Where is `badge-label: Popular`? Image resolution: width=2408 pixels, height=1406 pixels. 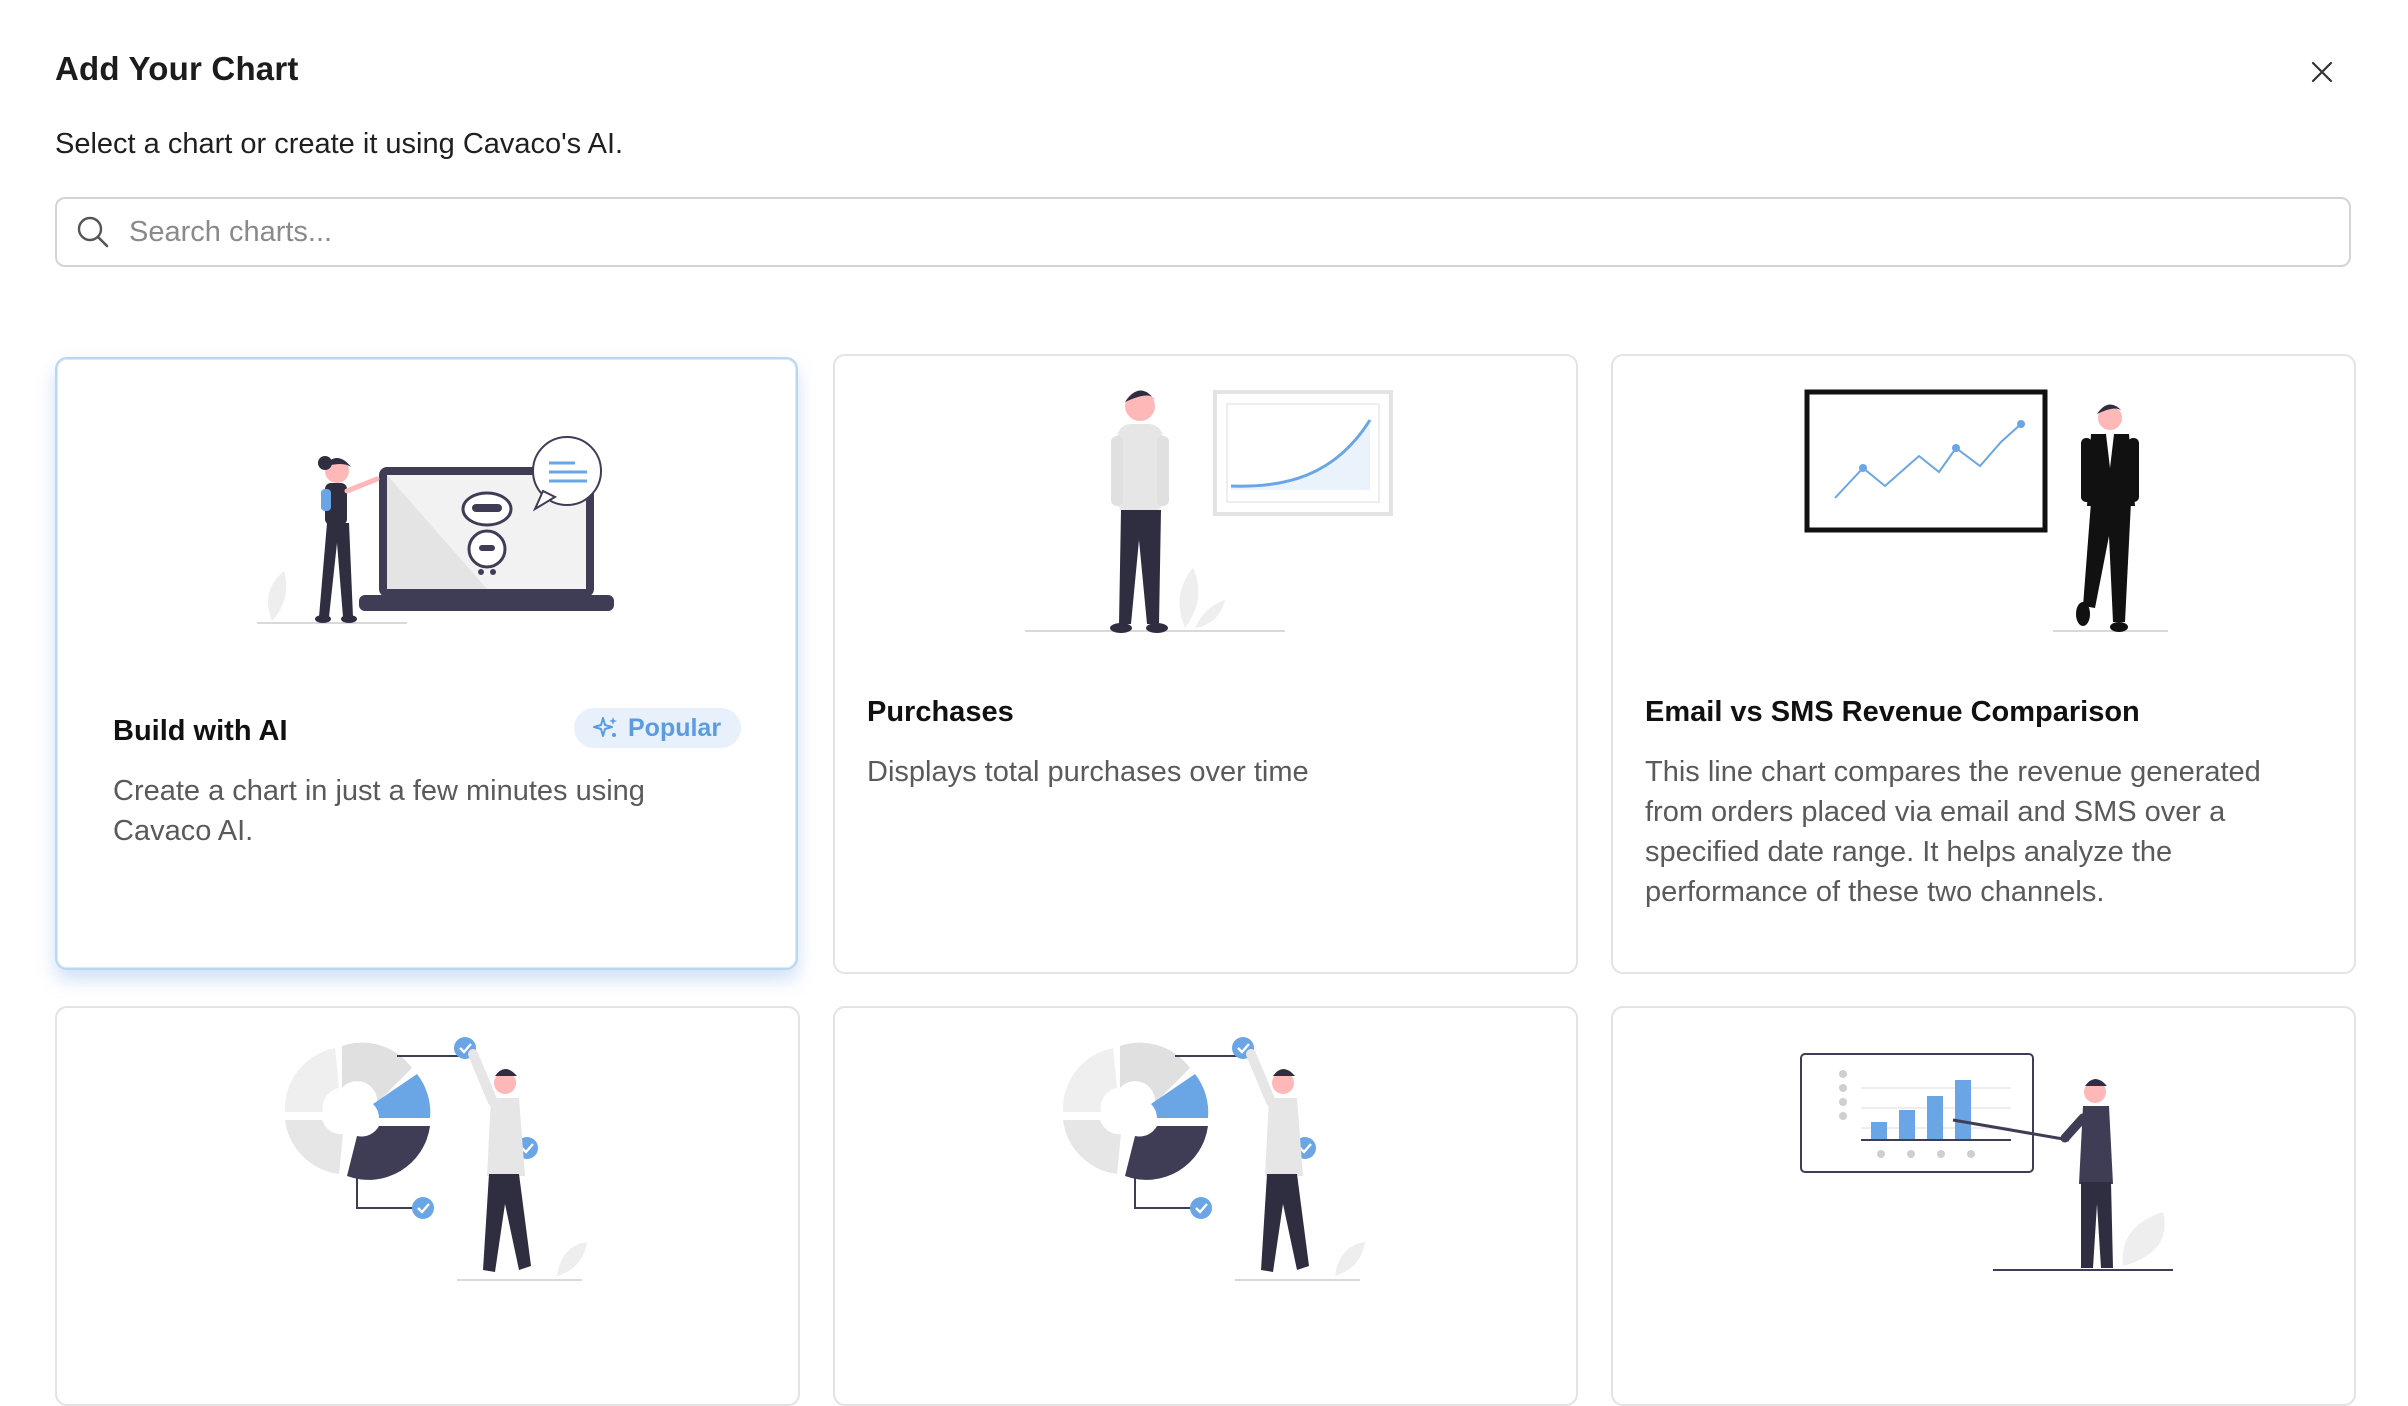 badge-label: Popular is located at coordinates (675, 727).